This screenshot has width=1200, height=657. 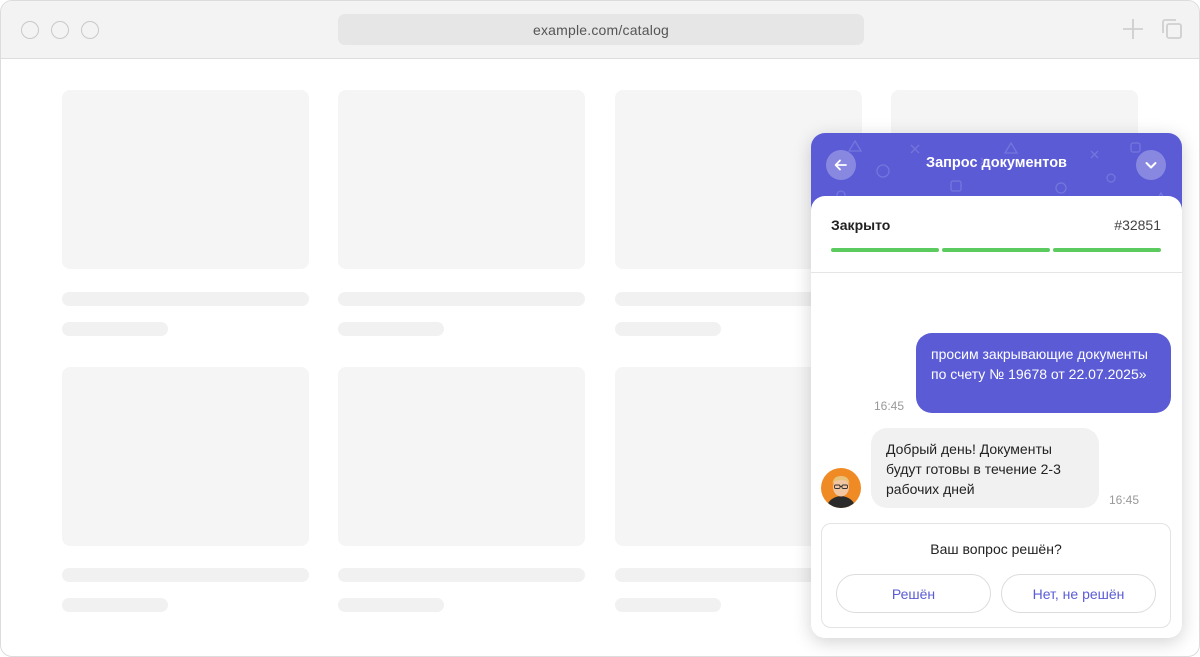 I want to click on not-resolved-button: Нет, не решён, so click(x=1078, y=593).